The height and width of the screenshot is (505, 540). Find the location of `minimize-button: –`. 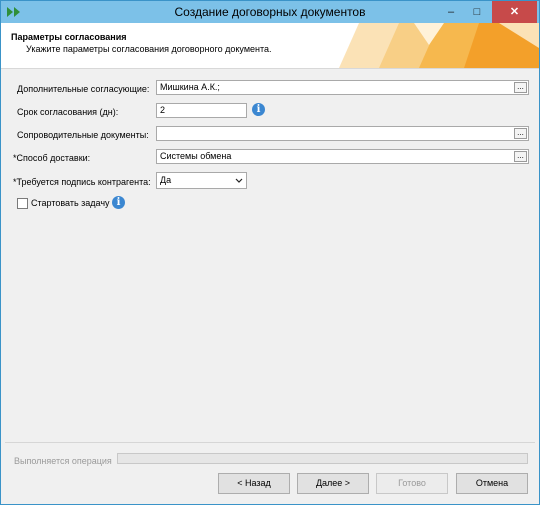

minimize-button: – is located at coordinates (451, 12).